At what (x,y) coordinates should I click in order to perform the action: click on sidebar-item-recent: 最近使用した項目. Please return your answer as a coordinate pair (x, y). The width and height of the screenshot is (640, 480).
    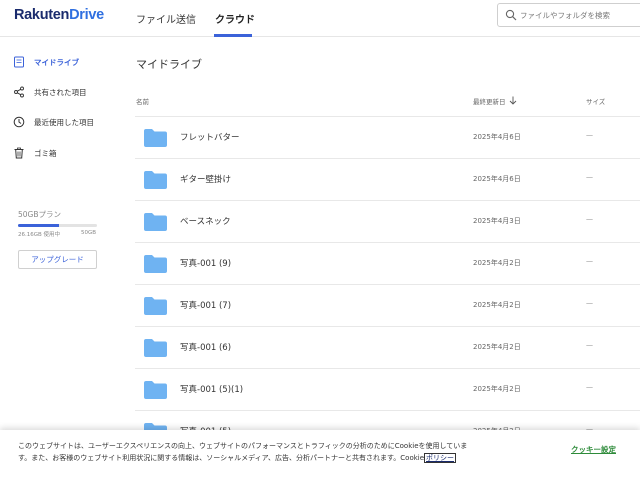
    Looking at the image, I should click on (53, 122).